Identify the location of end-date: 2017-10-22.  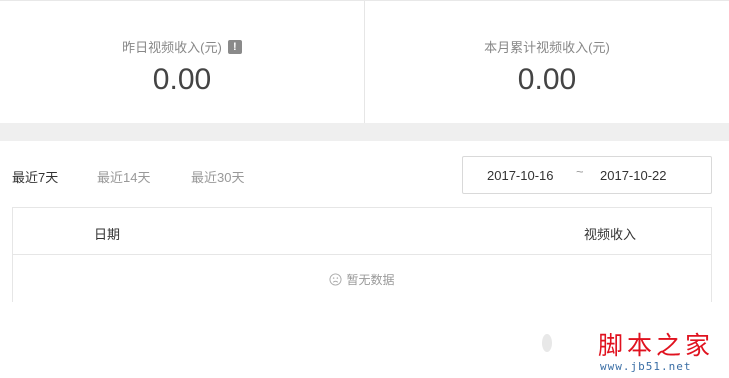
(633, 175).